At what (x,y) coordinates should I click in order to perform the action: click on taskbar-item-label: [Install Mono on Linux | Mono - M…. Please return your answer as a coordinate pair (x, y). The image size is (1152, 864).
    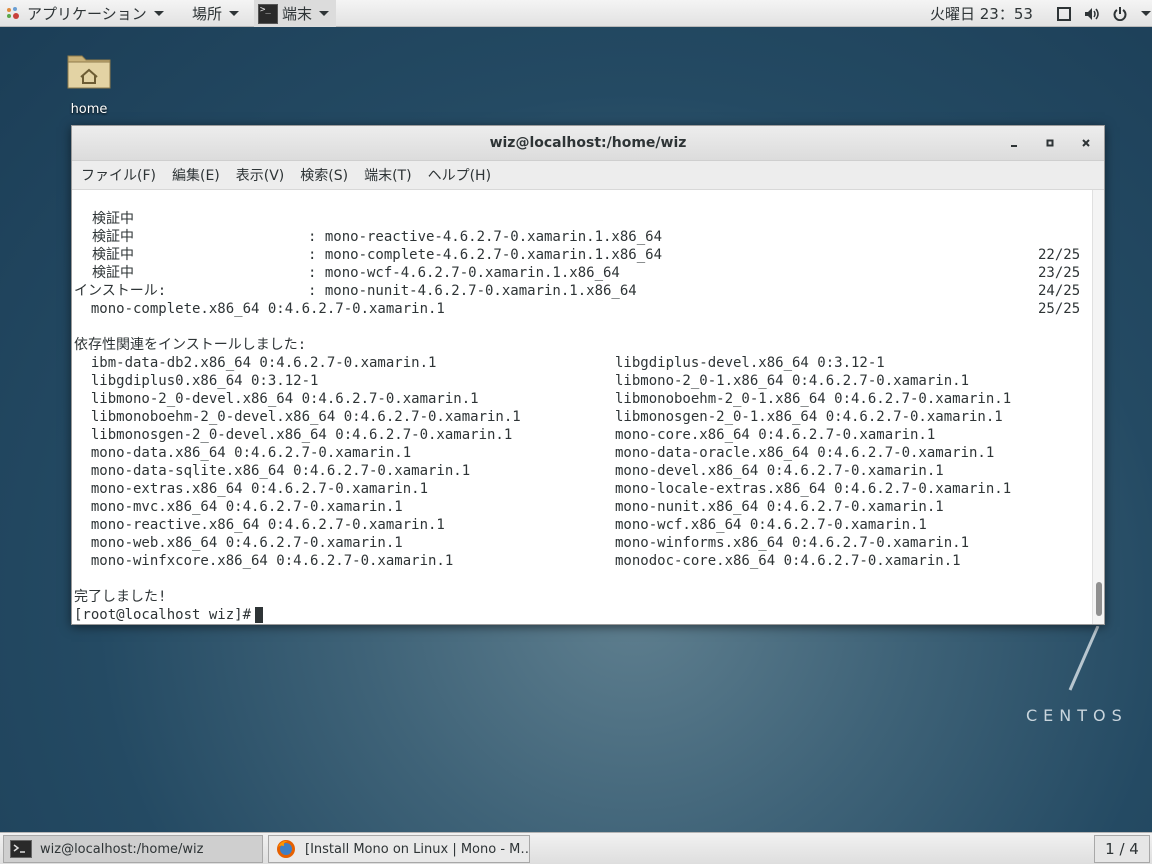
    Looking at the image, I should click on (417, 849).